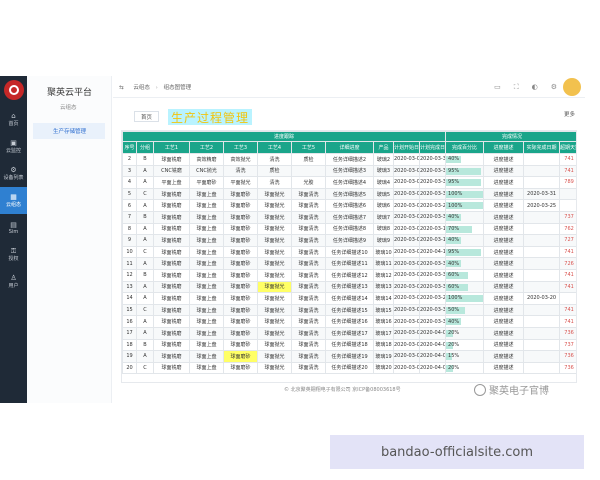 Image resolution: width=600 pixels, height=480 pixels. What do you see at coordinates (147, 116) in the screenshot?
I see `tab-home: 首页` at bounding box center [147, 116].